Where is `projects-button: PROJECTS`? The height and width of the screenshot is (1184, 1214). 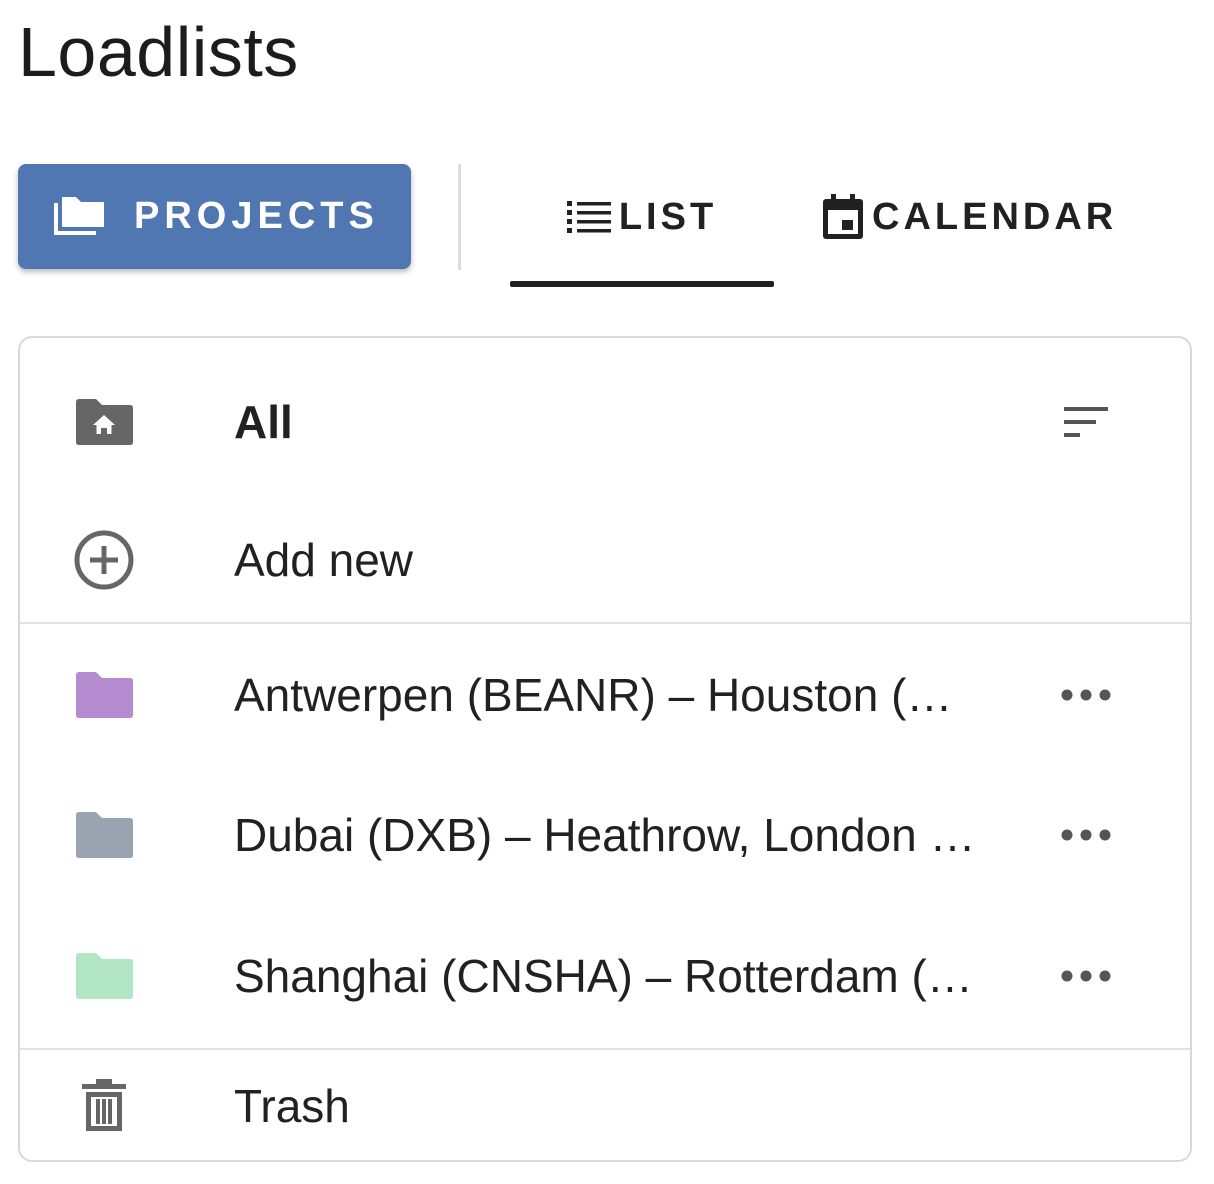
projects-button: PROJECTS is located at coordinates (214, 216).